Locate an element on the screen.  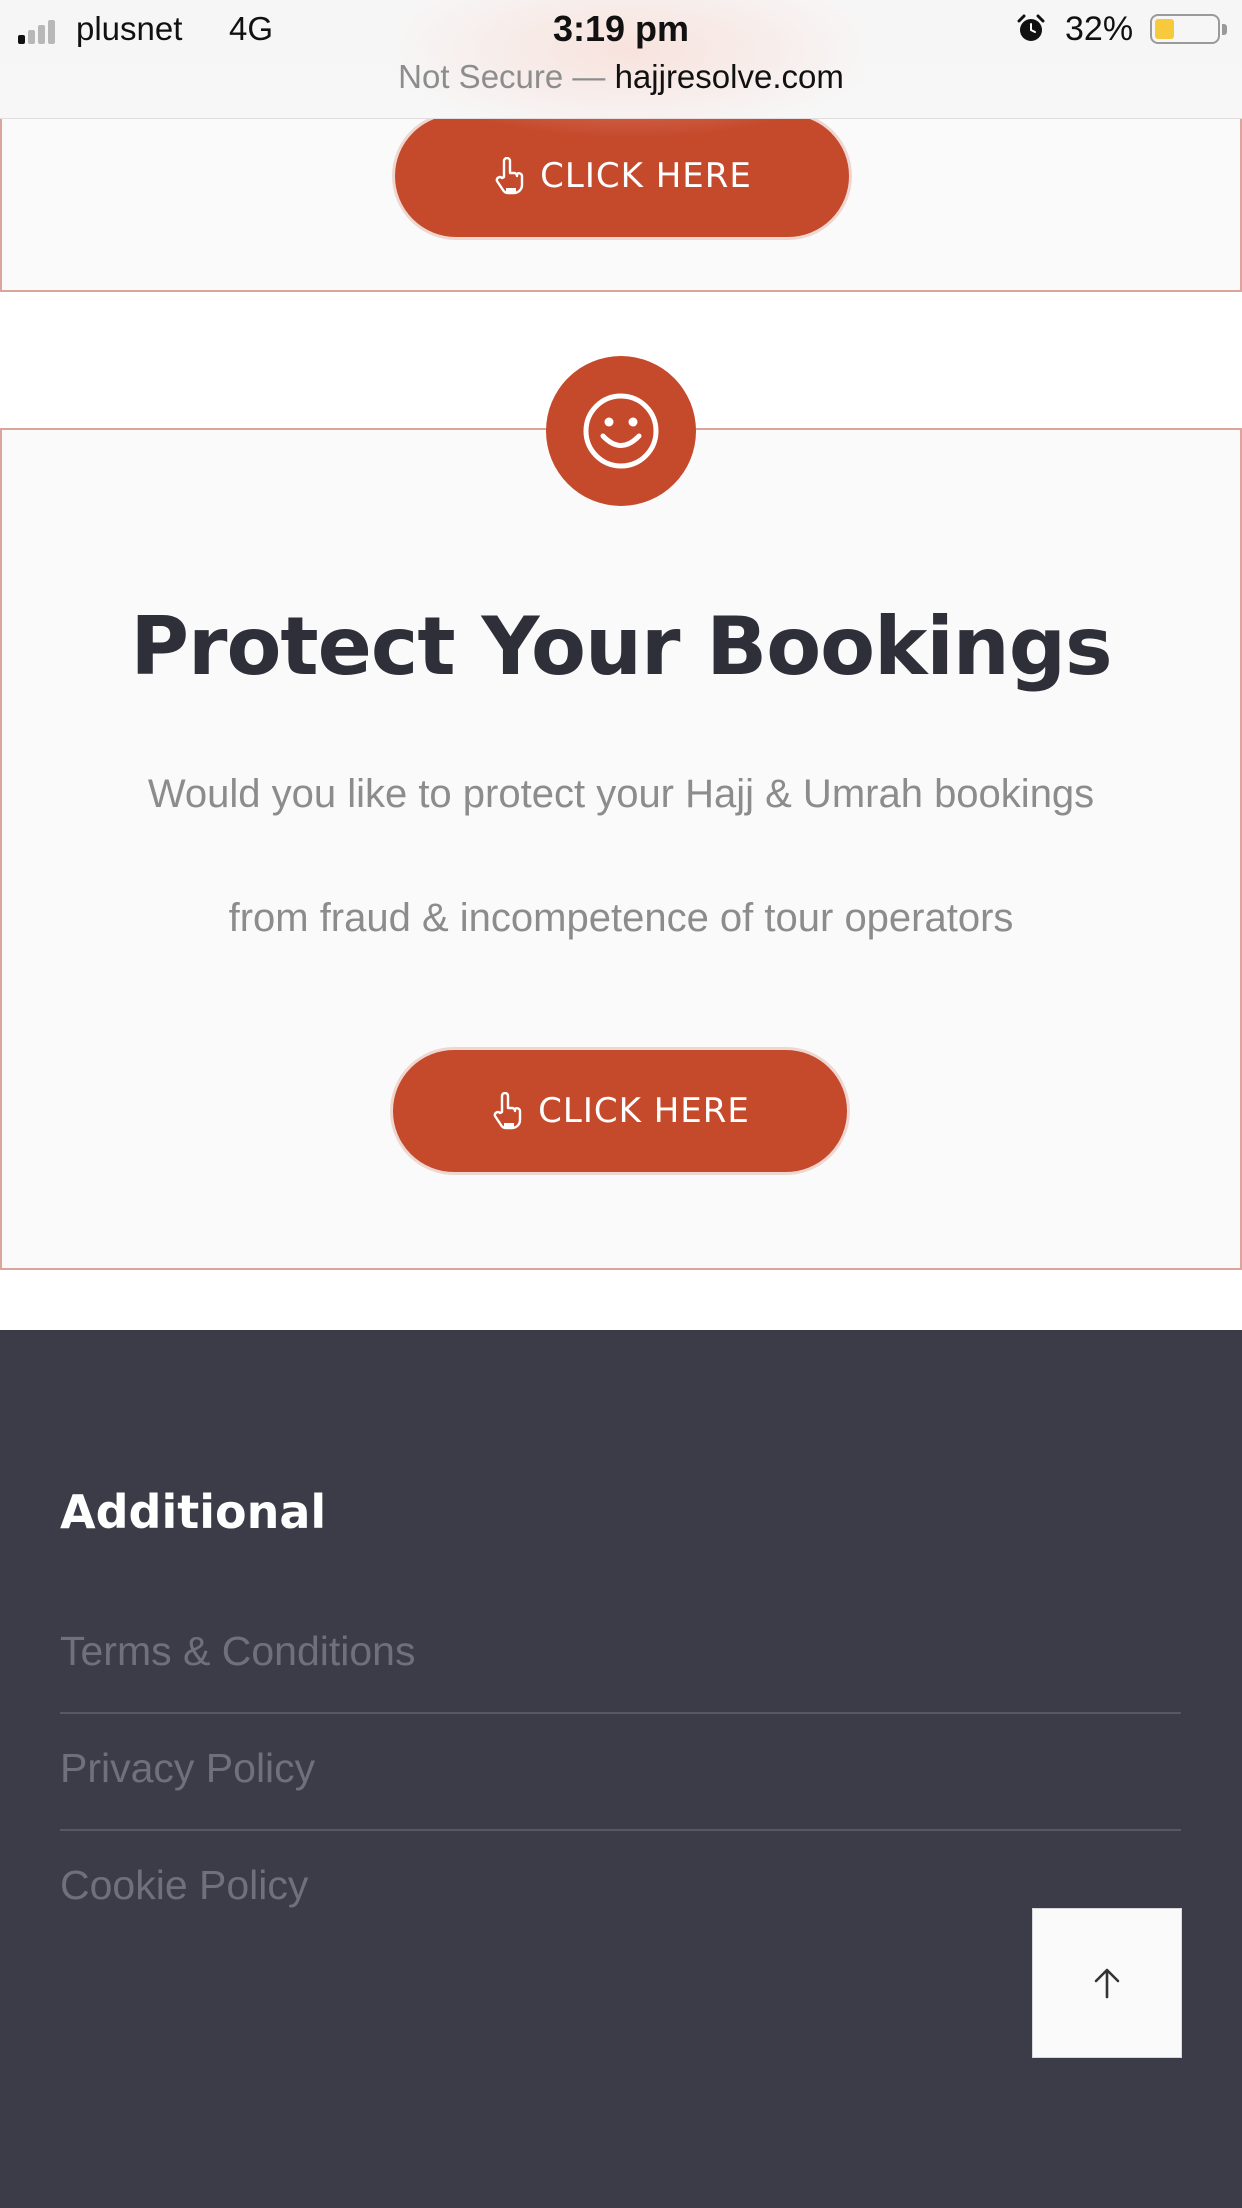
click-here-label-top: CLICK HERE is located at coordinates (646, 176).